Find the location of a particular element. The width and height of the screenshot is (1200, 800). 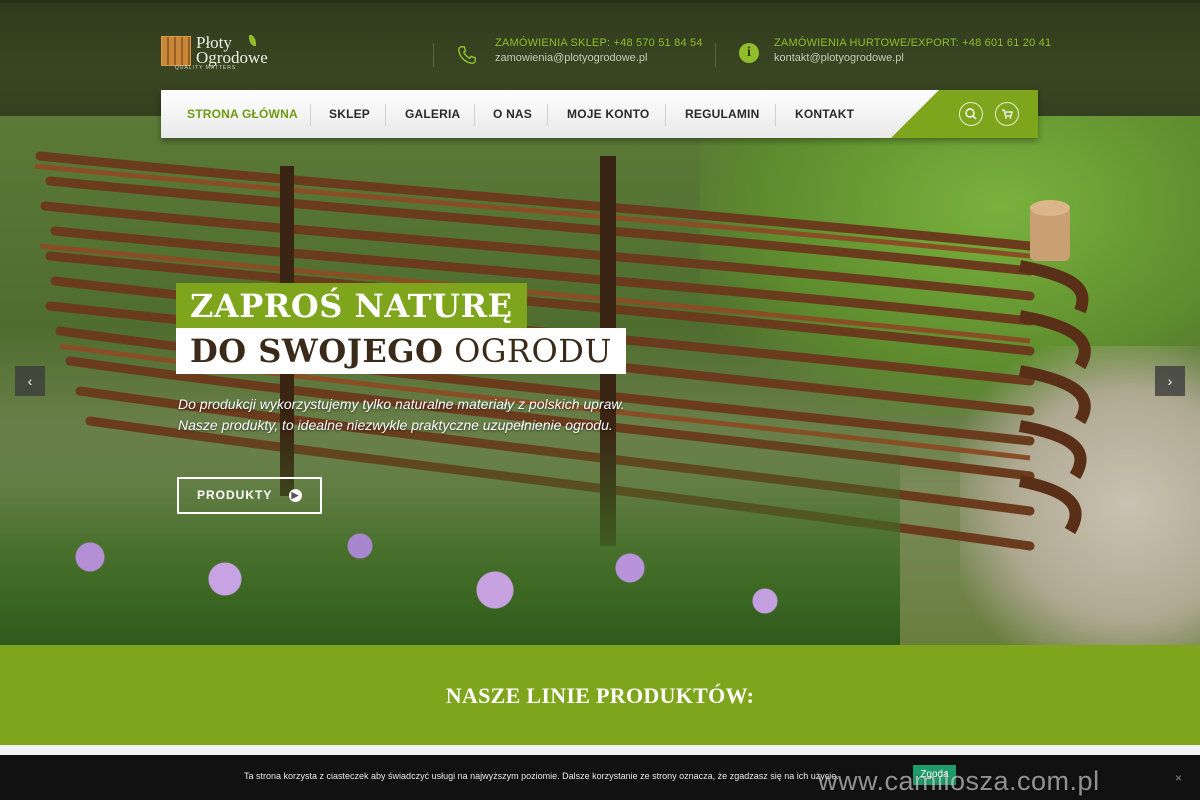

hero-title-line2-bold: DO SWOJEGO is located at coordinates (317, 351).